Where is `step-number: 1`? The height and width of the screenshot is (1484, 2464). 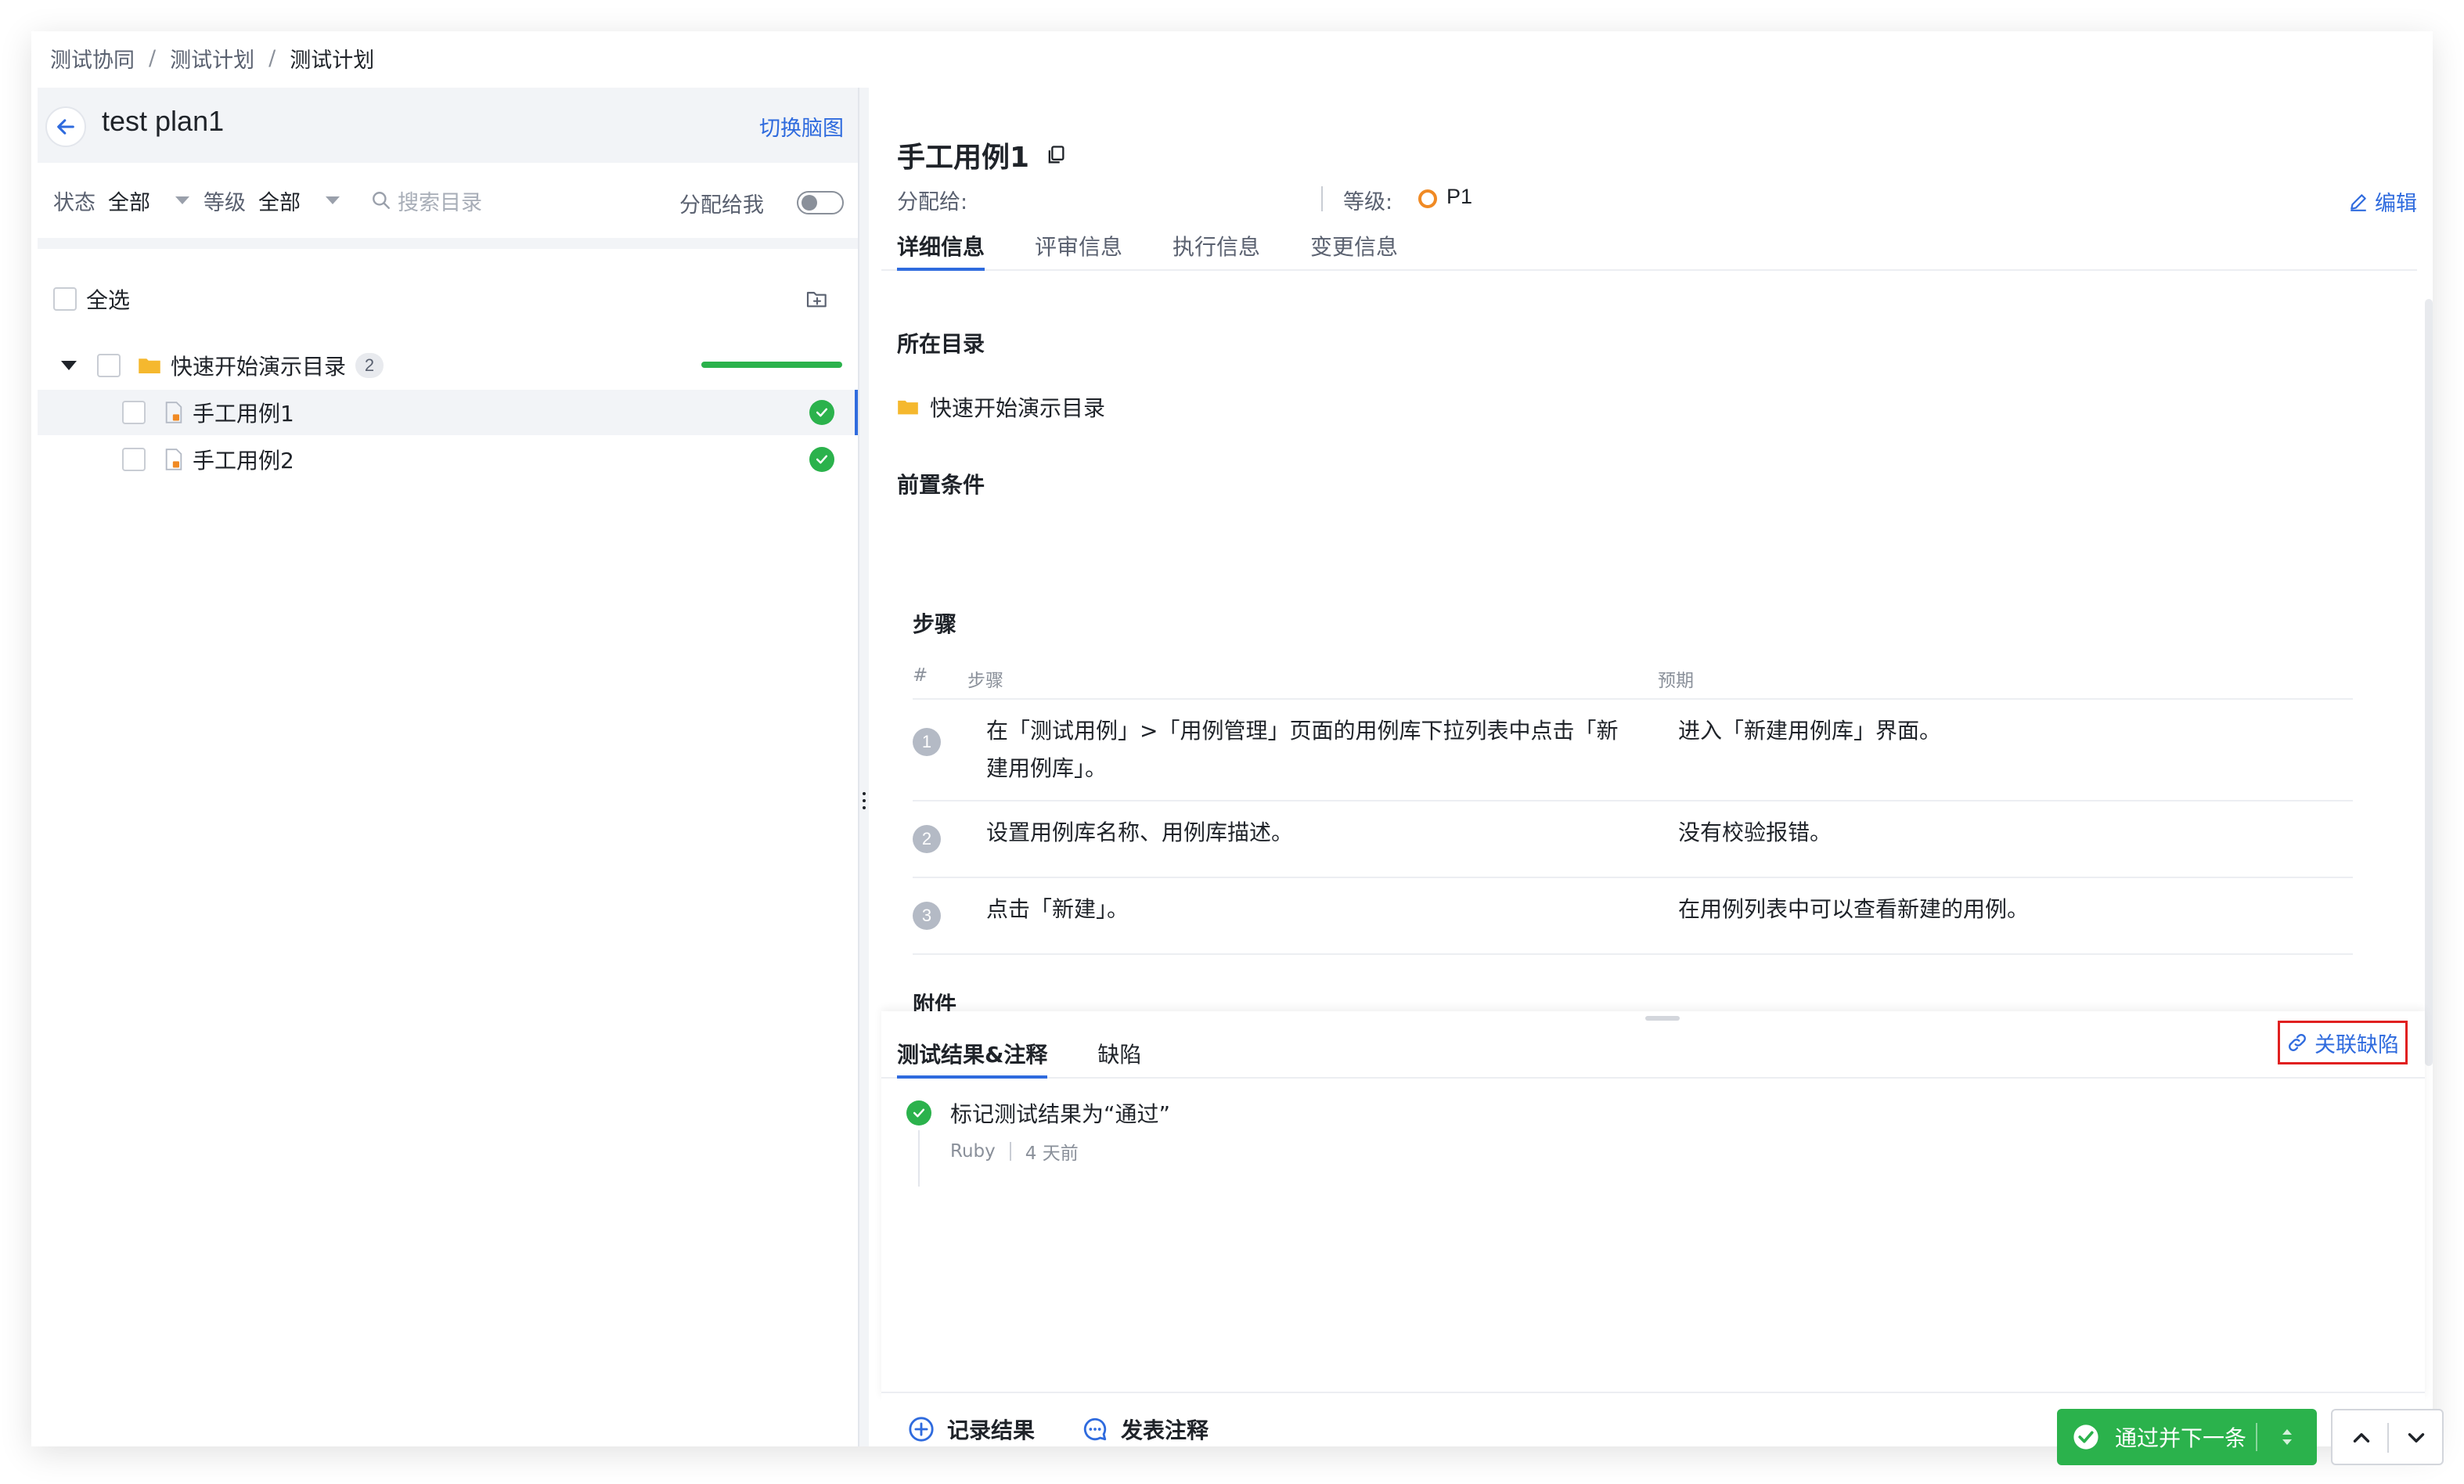
step-number: 1 is located at coordinates (927, 742).